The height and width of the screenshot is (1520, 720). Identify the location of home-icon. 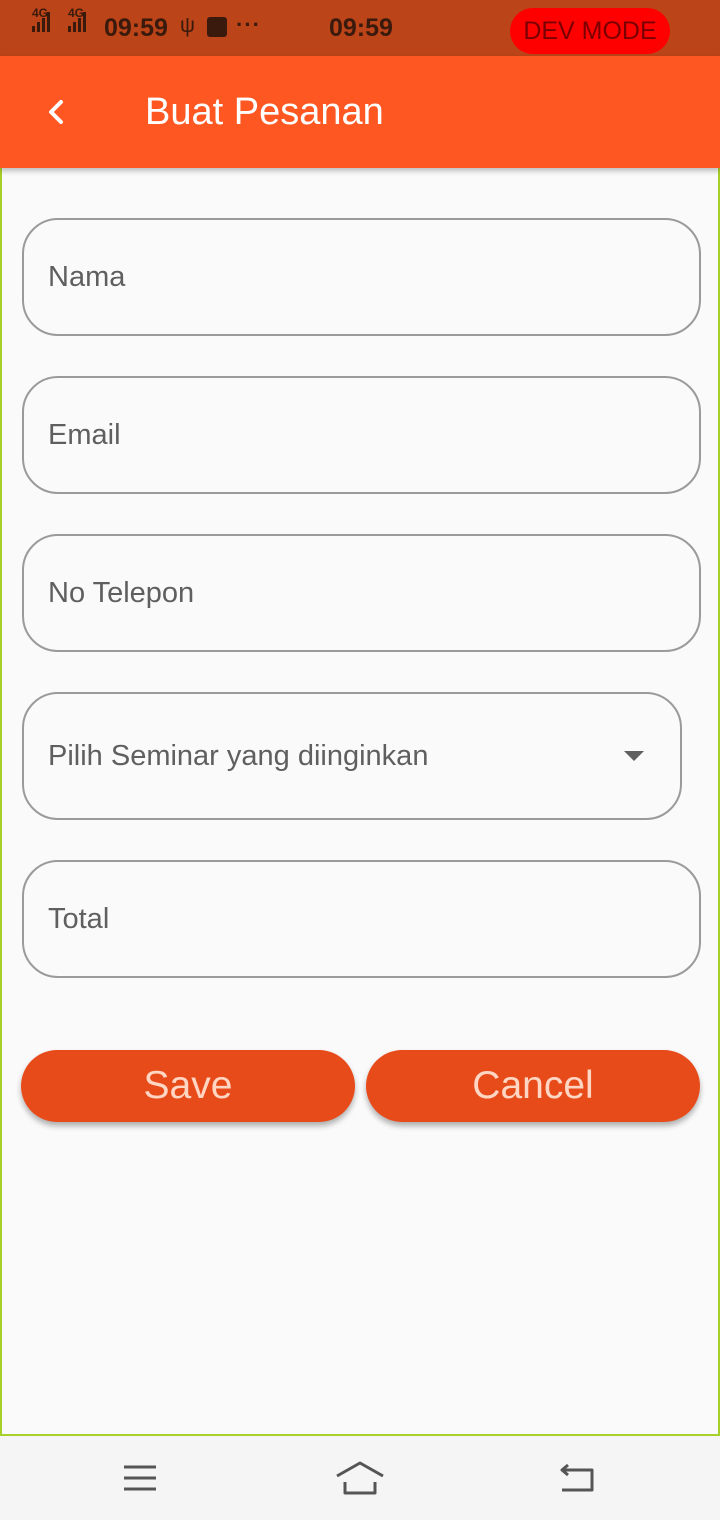
(360, 1478).